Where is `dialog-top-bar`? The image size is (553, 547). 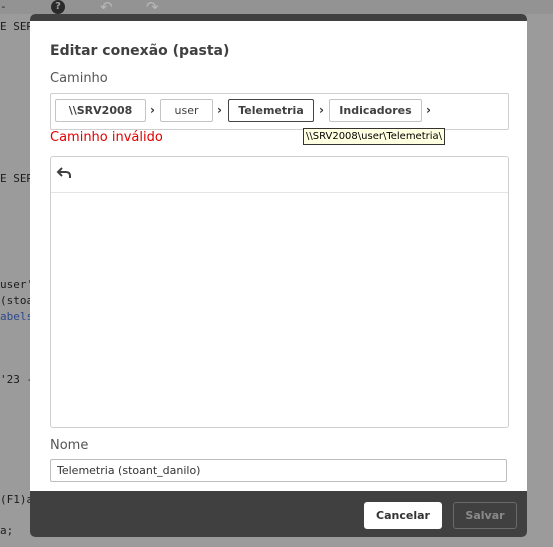
dialog-top-bar is located at coordinates (278, 17).